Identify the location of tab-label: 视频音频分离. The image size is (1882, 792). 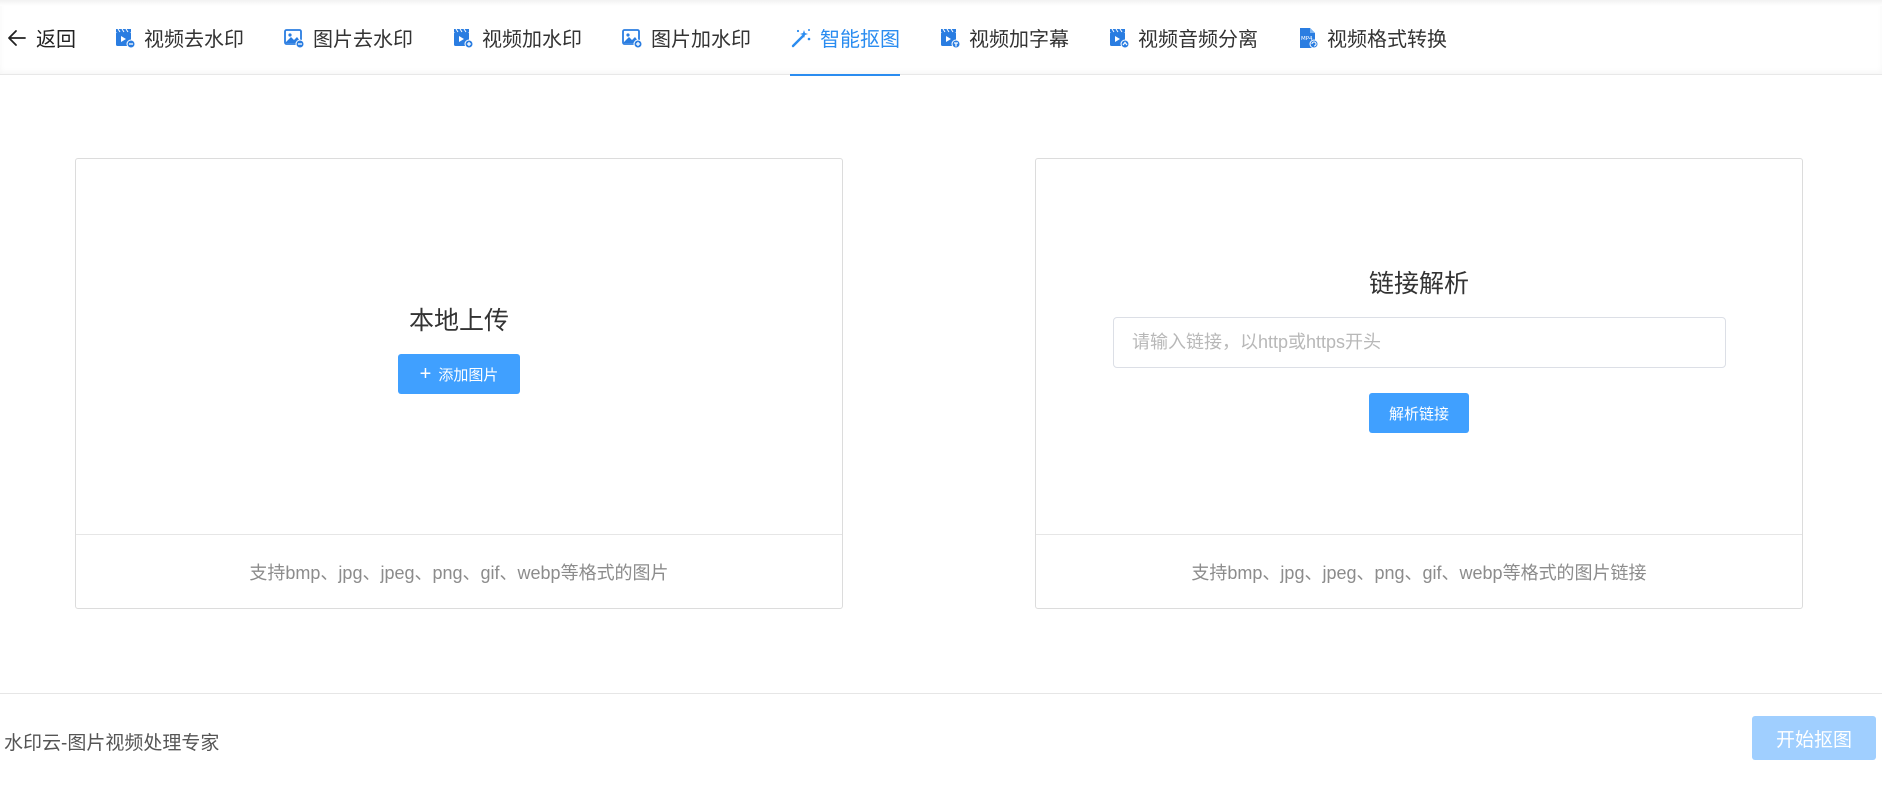
(1198, 40).